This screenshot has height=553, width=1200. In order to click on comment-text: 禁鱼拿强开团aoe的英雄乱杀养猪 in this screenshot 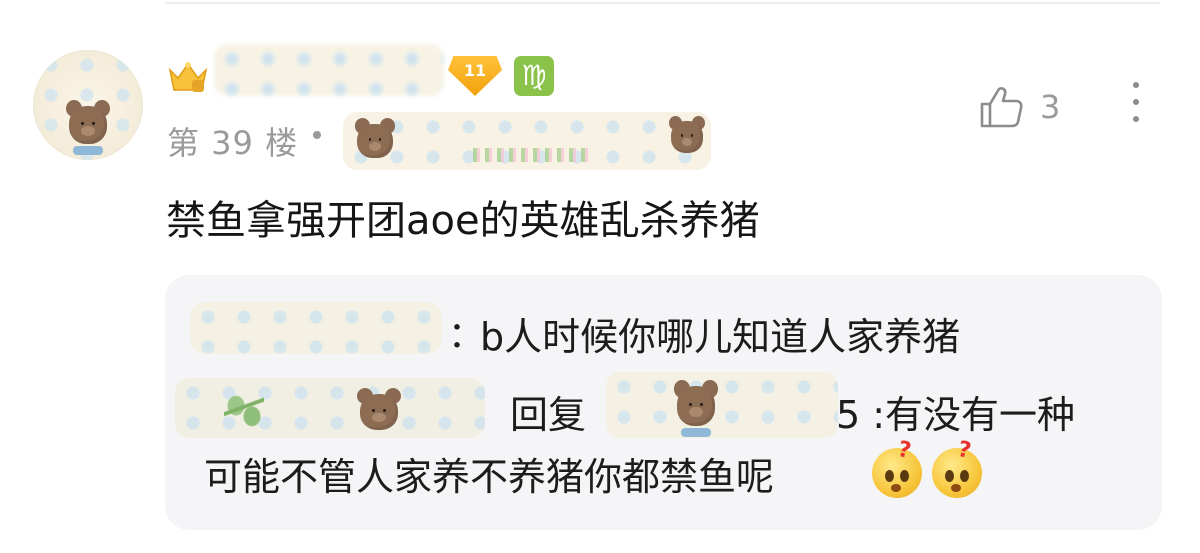, I will do `click(463, 221)`.